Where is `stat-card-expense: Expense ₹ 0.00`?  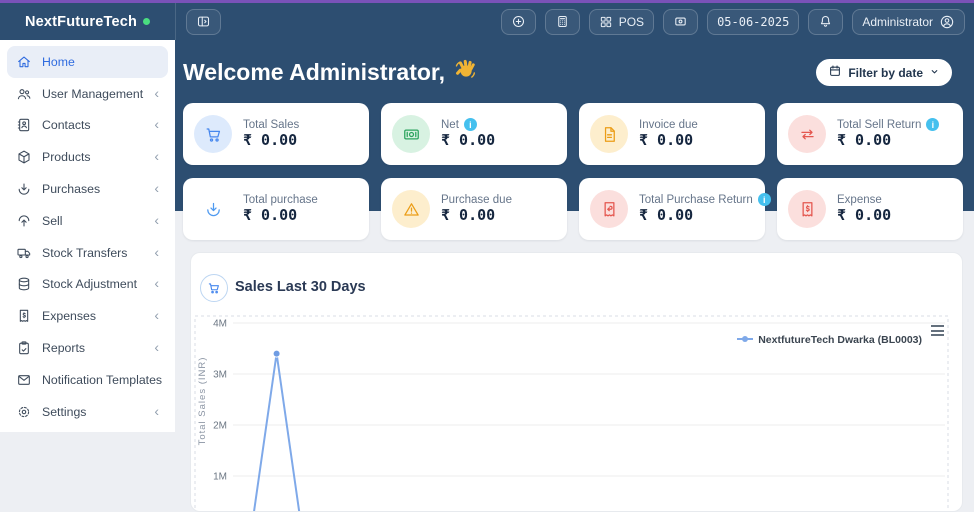
stat-card-expense: Expense ₹ 0.00 is located at coordinates (870, 209).